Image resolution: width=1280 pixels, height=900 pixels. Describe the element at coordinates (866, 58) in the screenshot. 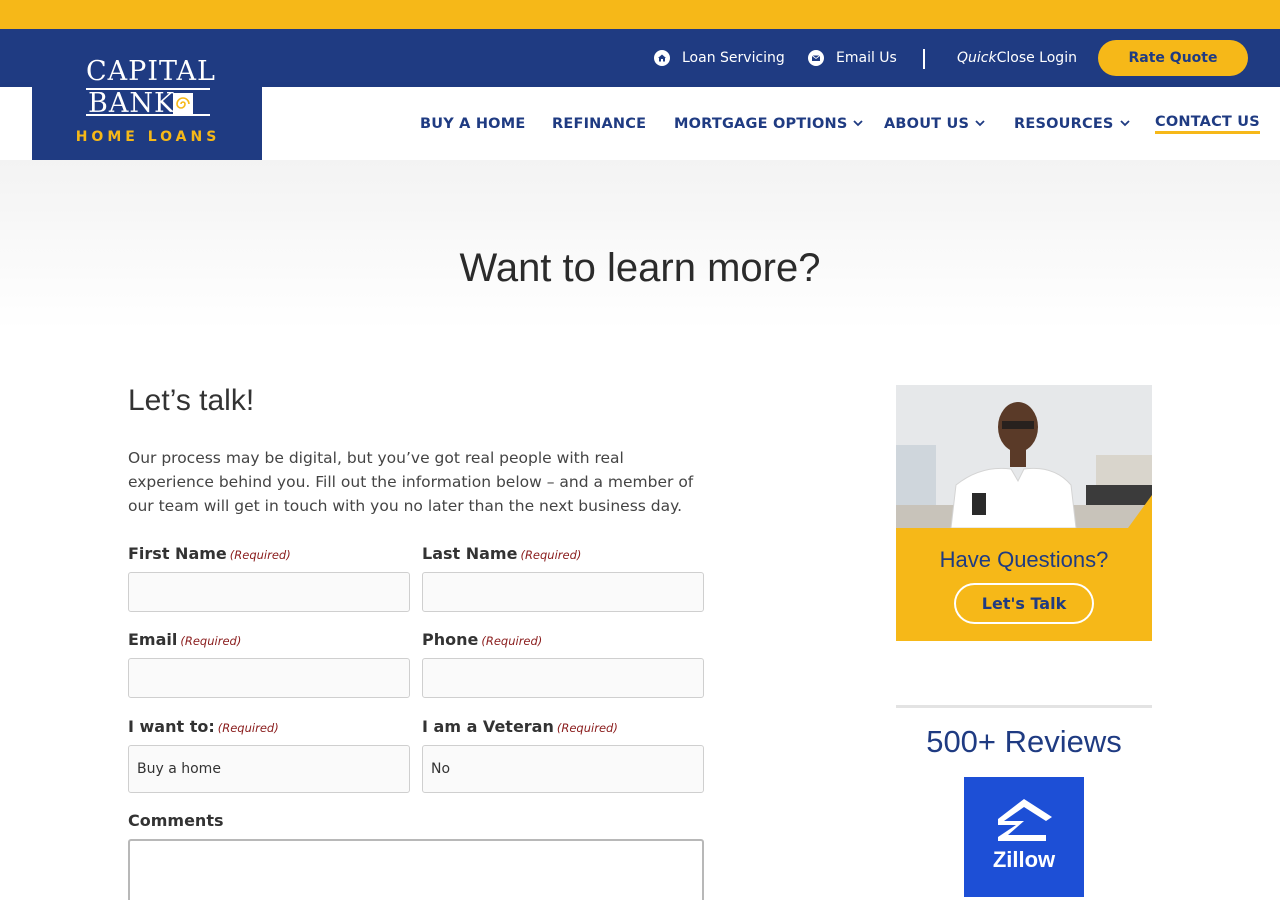

I see `email-us-label: Email Us` at that location.